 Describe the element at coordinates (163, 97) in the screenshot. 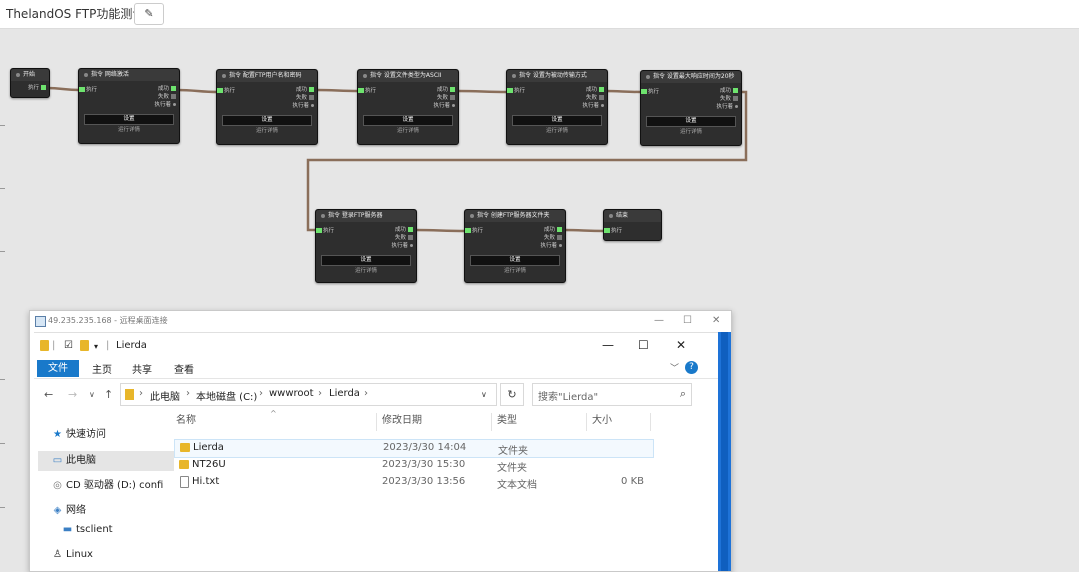

I see `port-label: 失败` at that location.